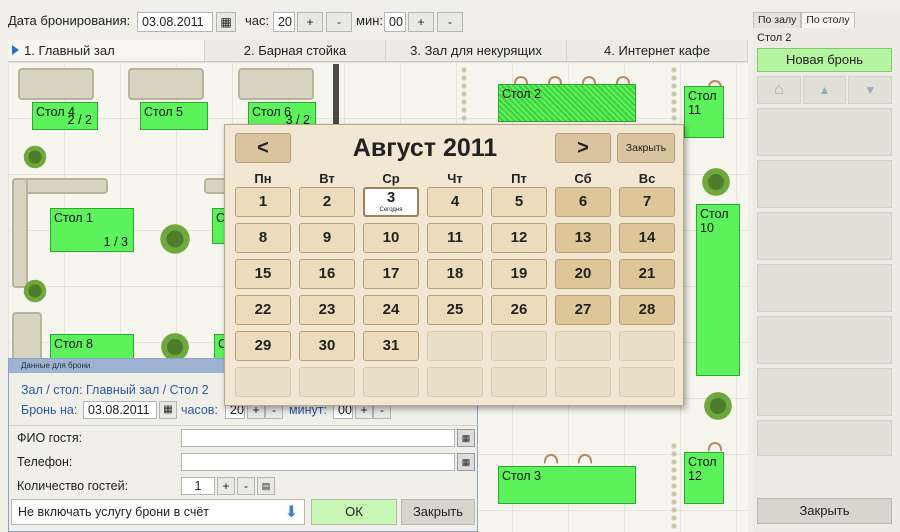 This screenshot has width=900, height=532. Describe the element at coordinates (455, 310) in the screenshot. I see `calendar-day: 25` at that location.